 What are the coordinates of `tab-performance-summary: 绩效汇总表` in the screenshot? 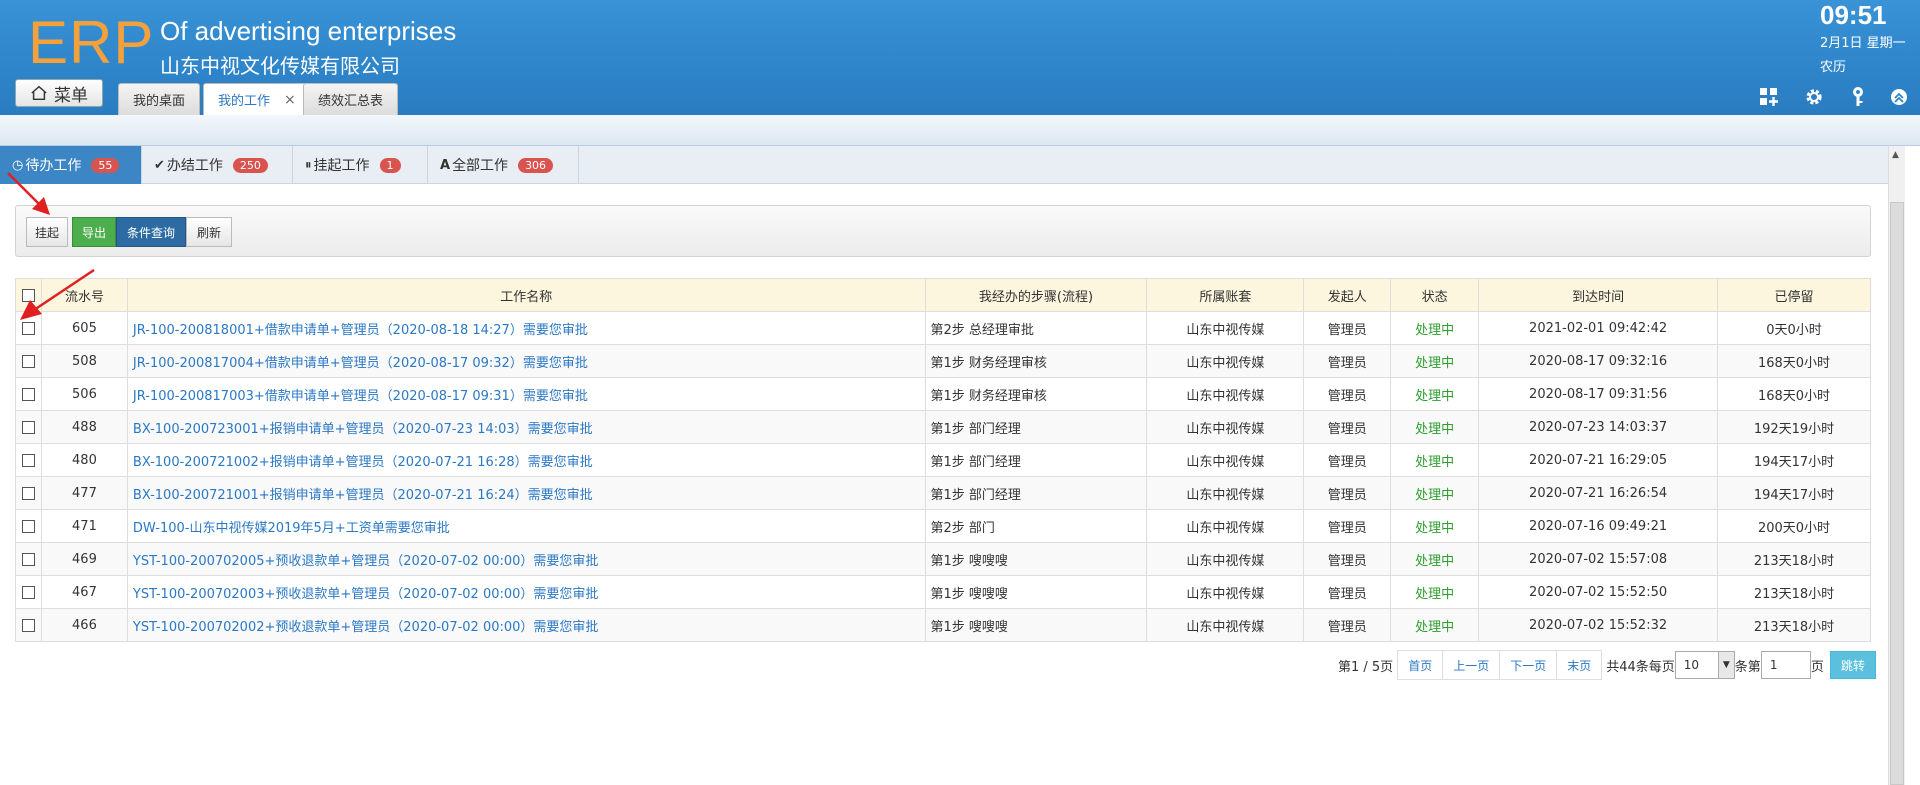 It's located at (351, 99).